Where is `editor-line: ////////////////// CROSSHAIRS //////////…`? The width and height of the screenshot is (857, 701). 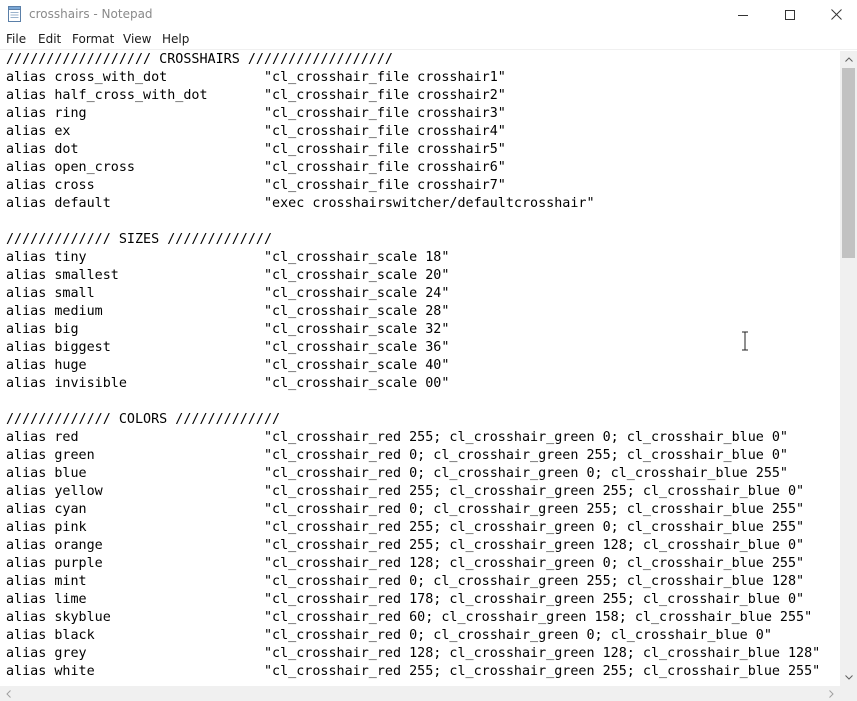 editor-line: ////////////////// CROSSHAIRS //////////… is located at coordinates (423, 60).